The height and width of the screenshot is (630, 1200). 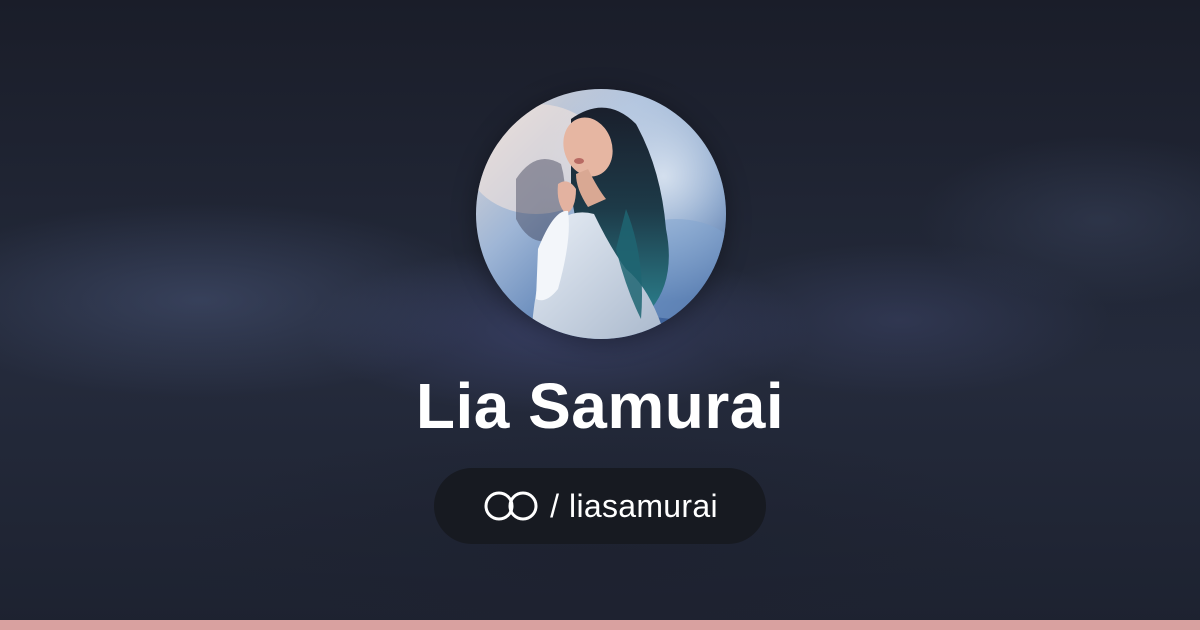 I want to click on profile-handle-link: / liasamurai, so click(x=600, y=506).